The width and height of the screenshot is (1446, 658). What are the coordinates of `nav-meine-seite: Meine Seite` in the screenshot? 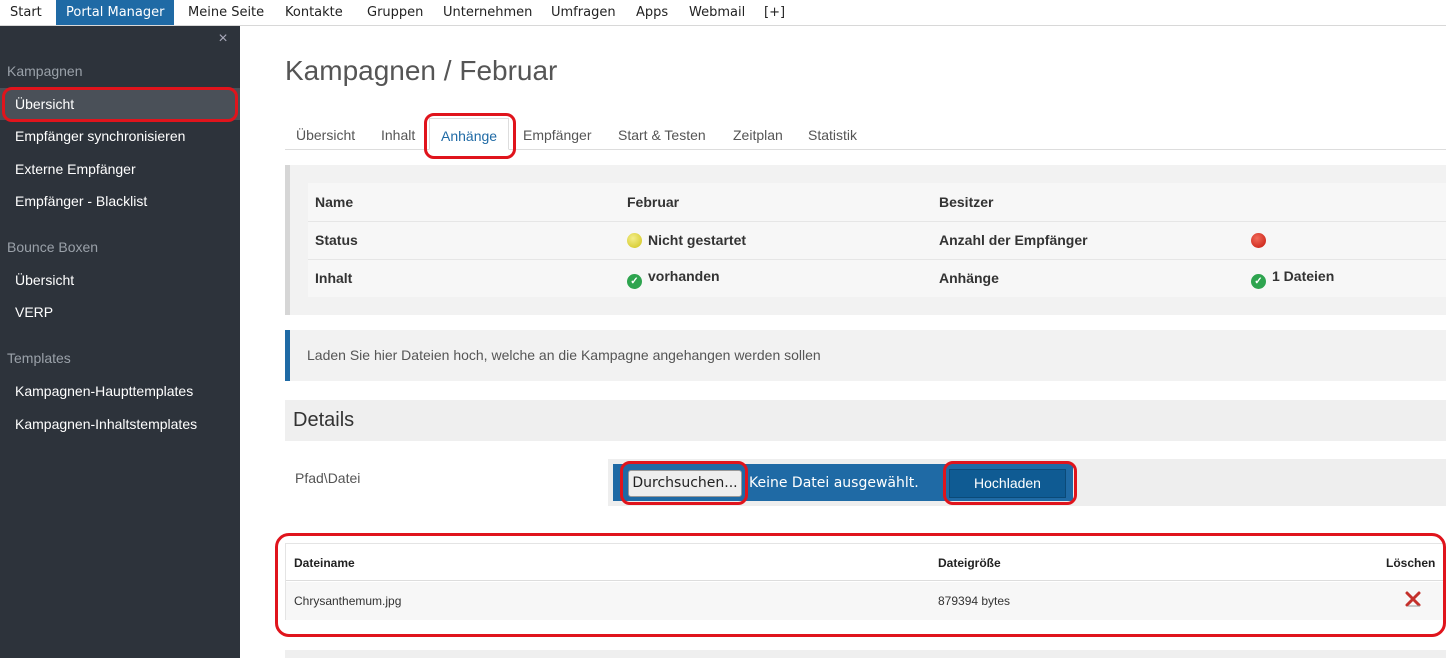 It's located at (226, 12).